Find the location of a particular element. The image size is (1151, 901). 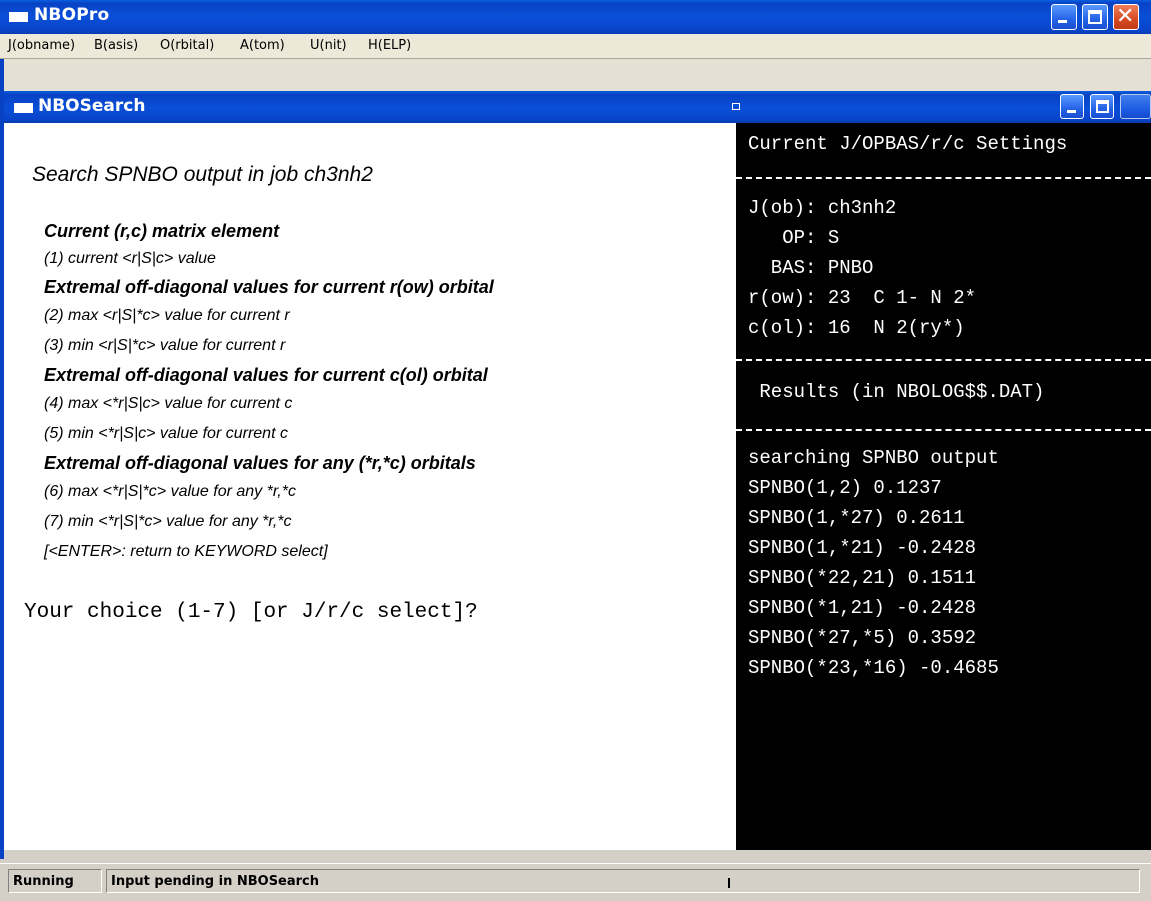

setting-basis: BAS: PNBO is located at coordinates (811, 268).